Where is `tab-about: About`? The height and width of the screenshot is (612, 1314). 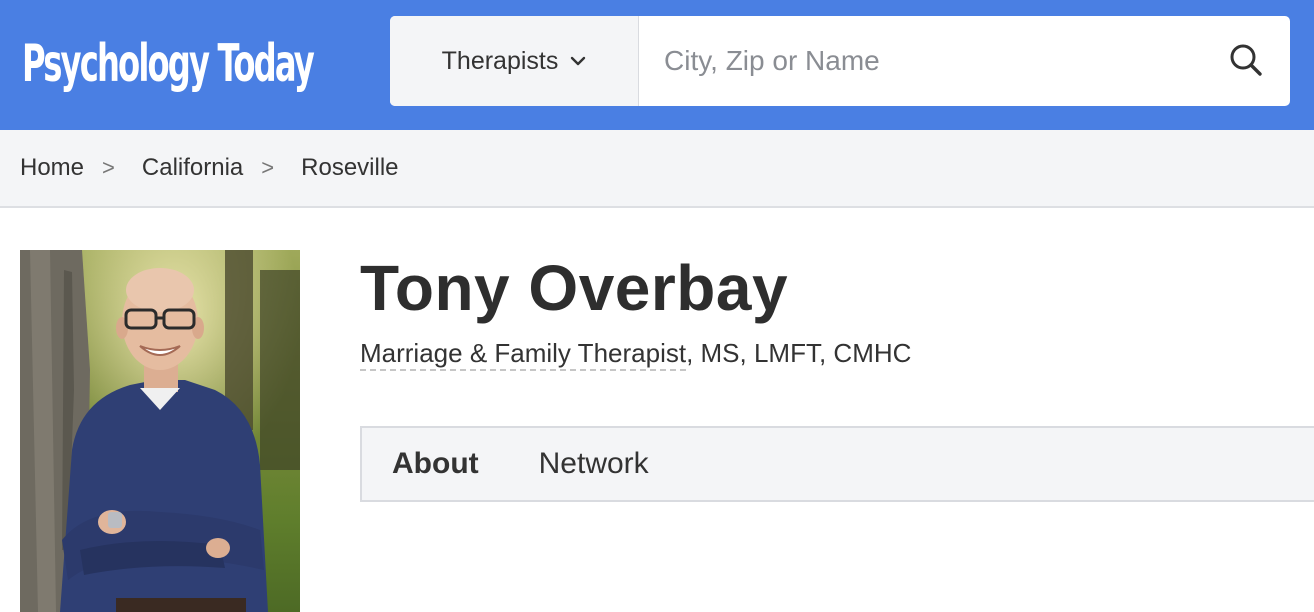 tab-about: About is located at coordinates (435, 464).